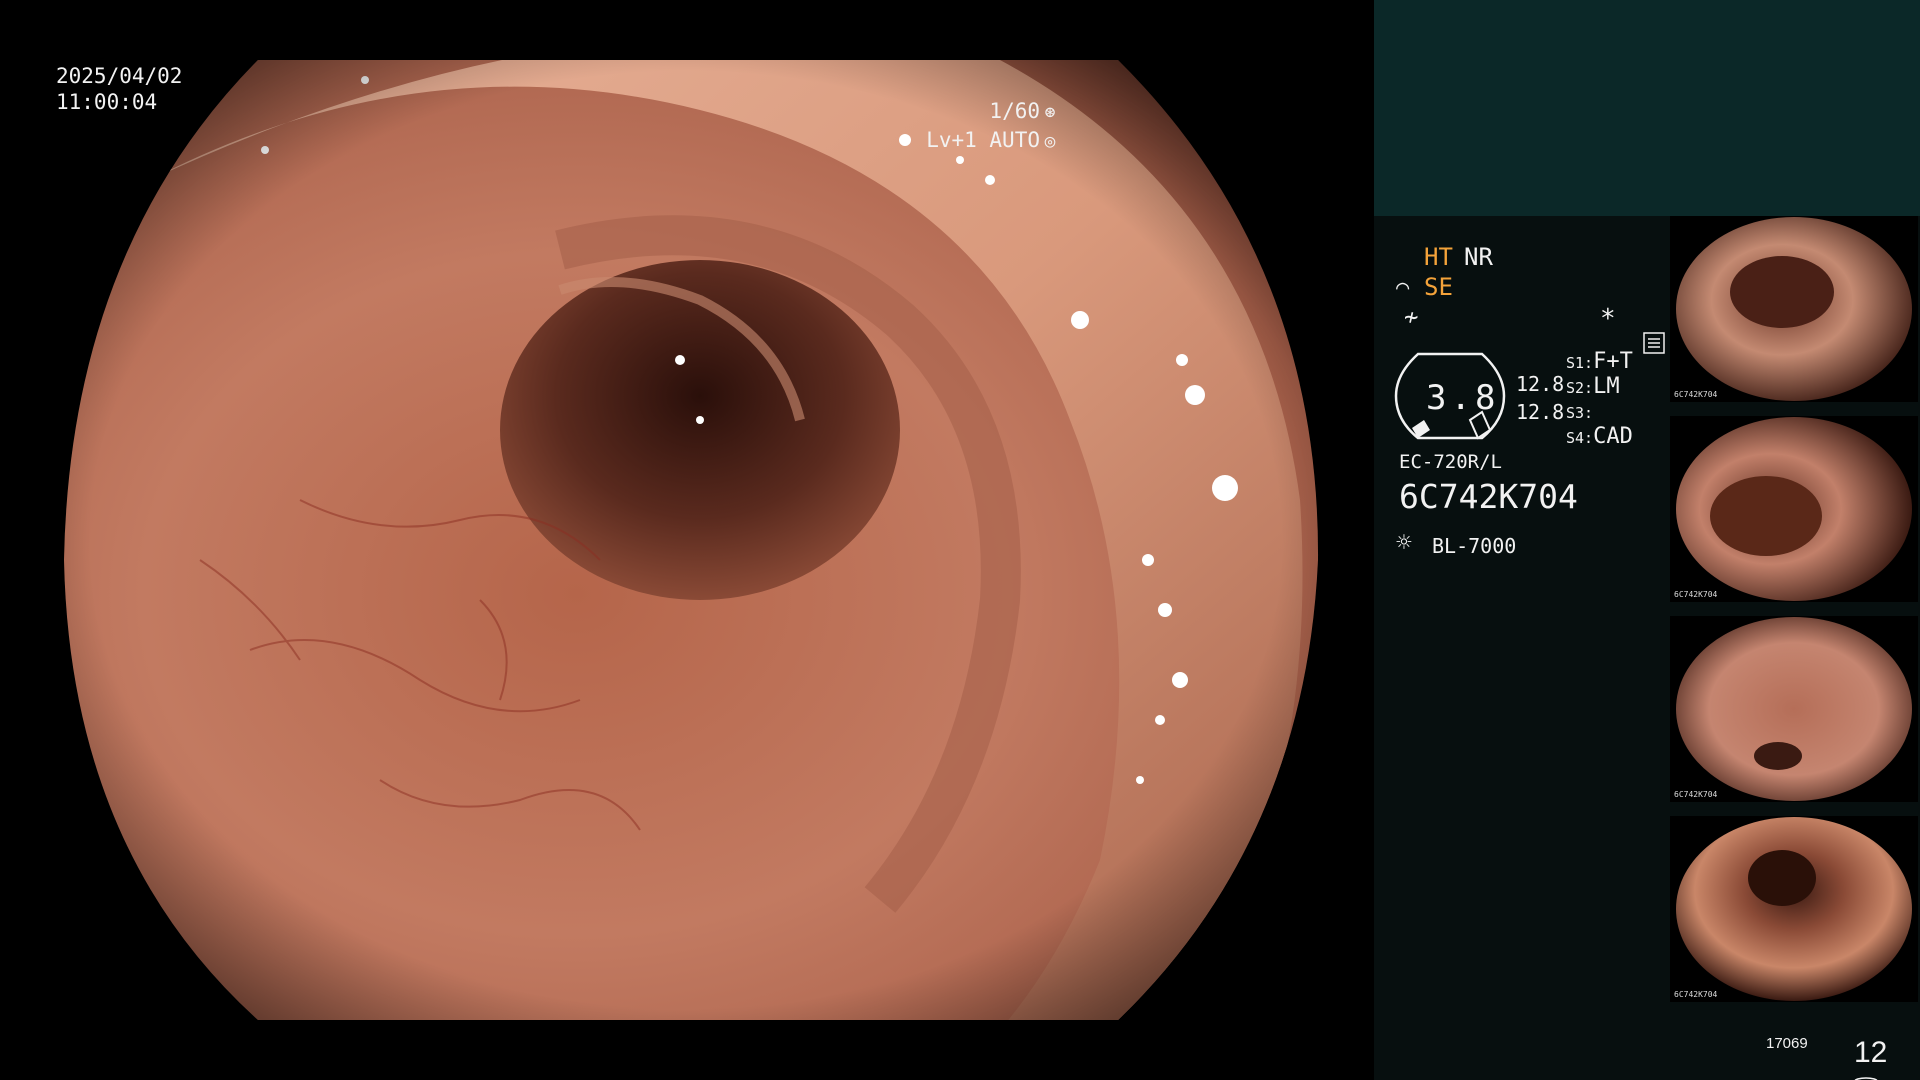  I want to click on gauge-value: 3.8, so click(1463, 398).